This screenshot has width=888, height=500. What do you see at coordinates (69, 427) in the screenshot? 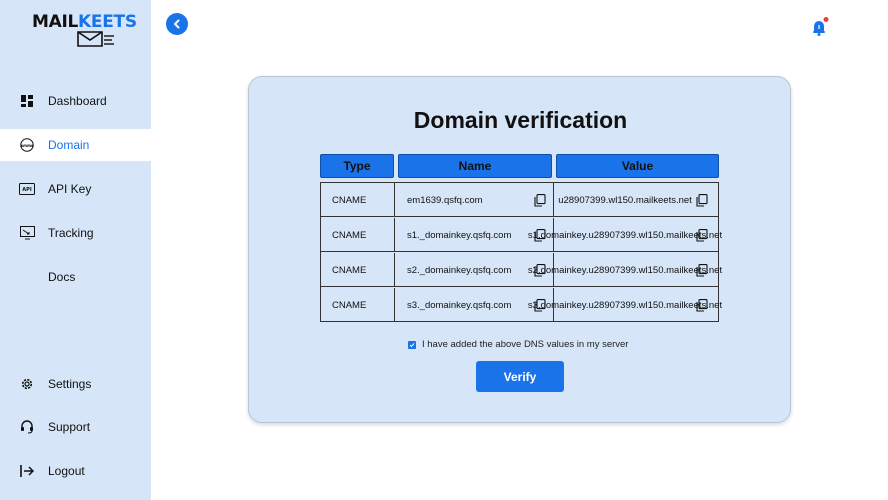
I see `sidebar-item-label: Support` at bounding box center [69, 427].